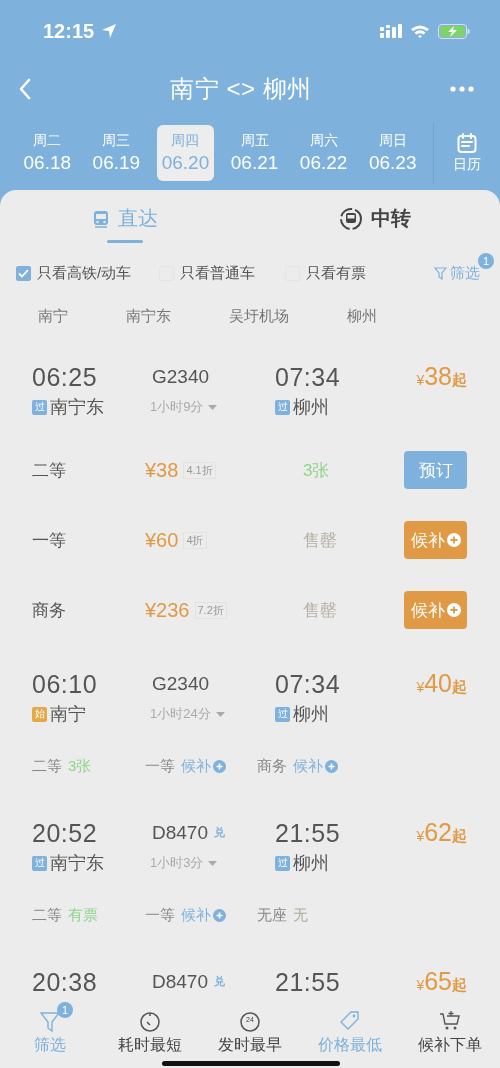 This screenshot has width=500, height=1068. What do you see at coordinates (148, 316) in the screenshot?
I see `station-chip: 南宁东` at bounding box center [148, 316].